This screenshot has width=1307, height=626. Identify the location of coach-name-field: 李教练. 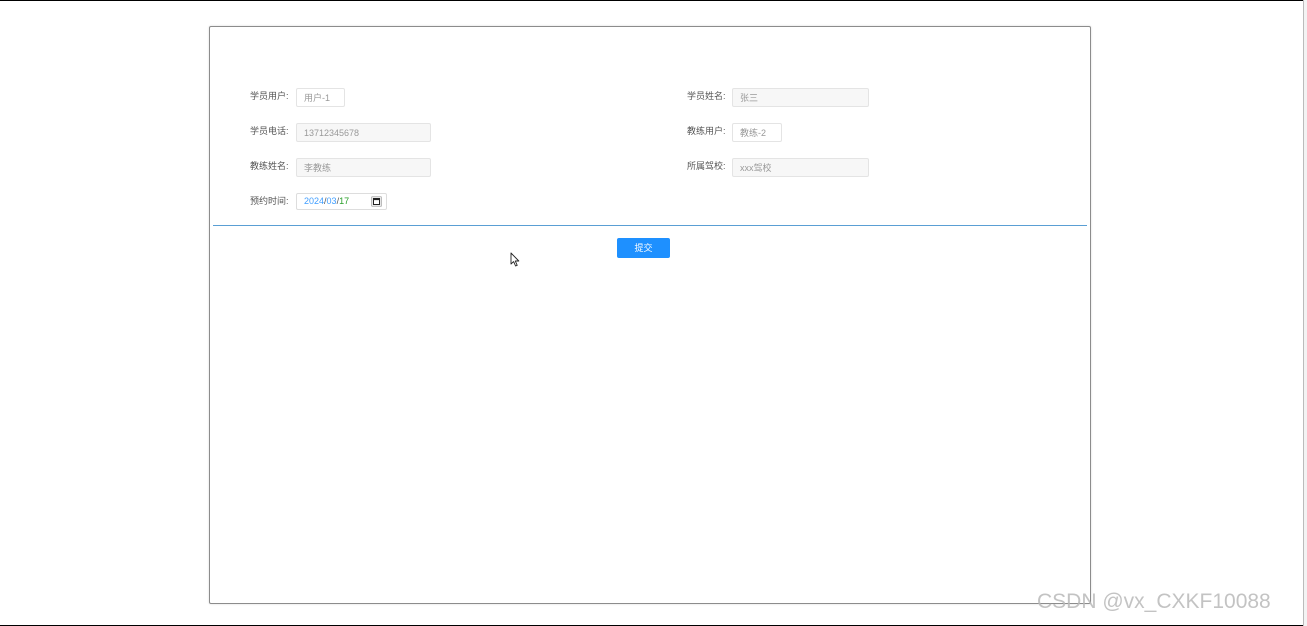
(363, 167).